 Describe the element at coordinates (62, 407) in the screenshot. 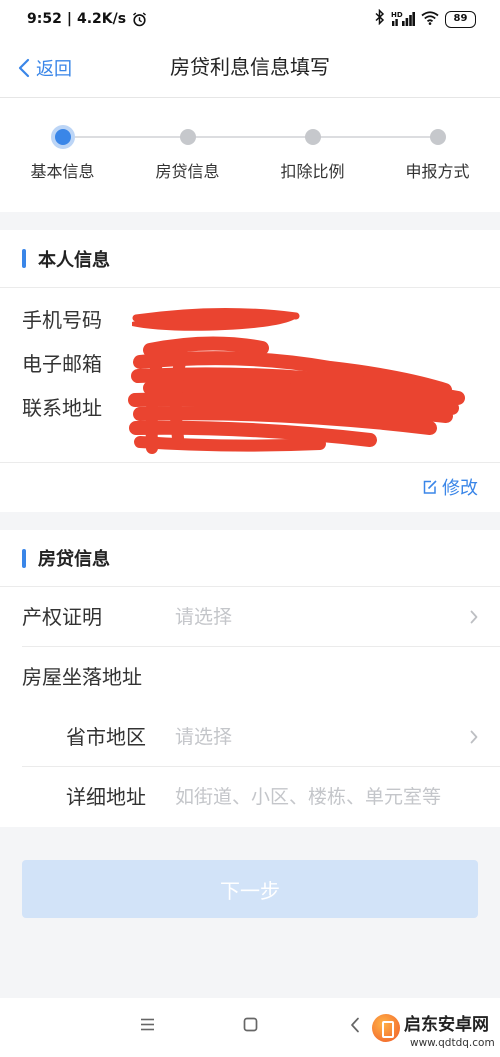

I see `field-label: 联系地址` at that location.